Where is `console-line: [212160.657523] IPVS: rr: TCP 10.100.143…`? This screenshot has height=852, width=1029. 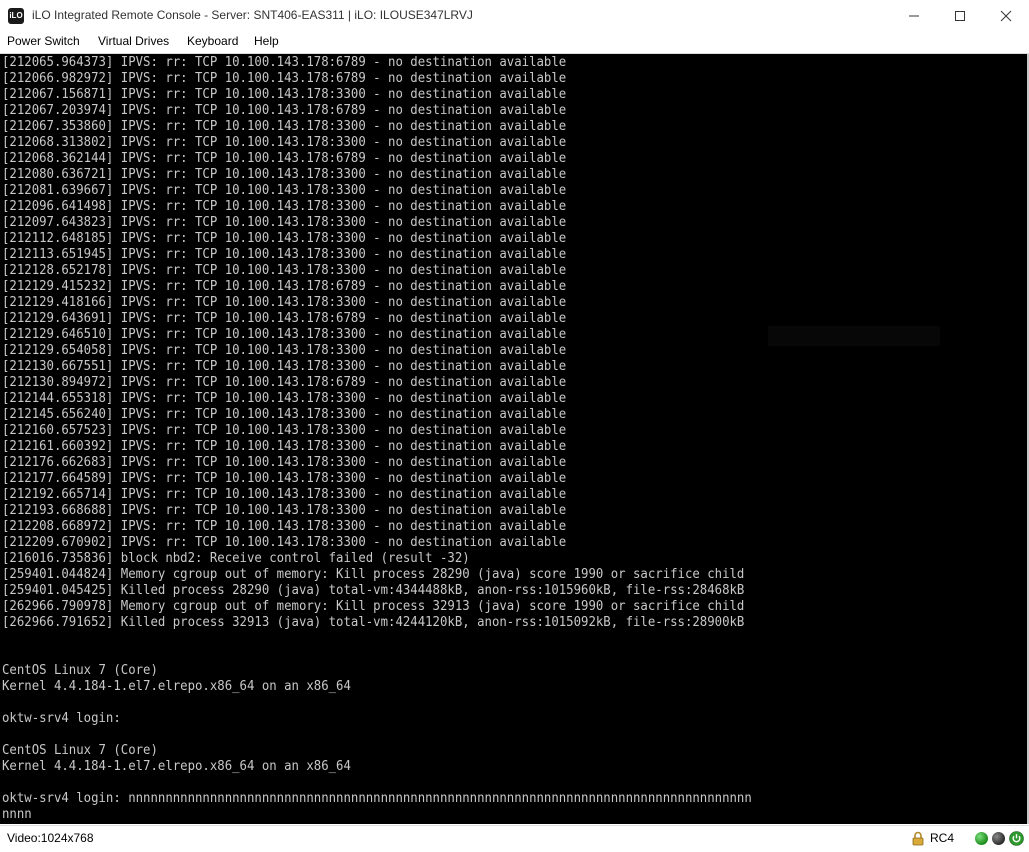 console-line: [212160.657523] IPVS: rr: TCP 10.100.143… is located at coordinates (284, 430).